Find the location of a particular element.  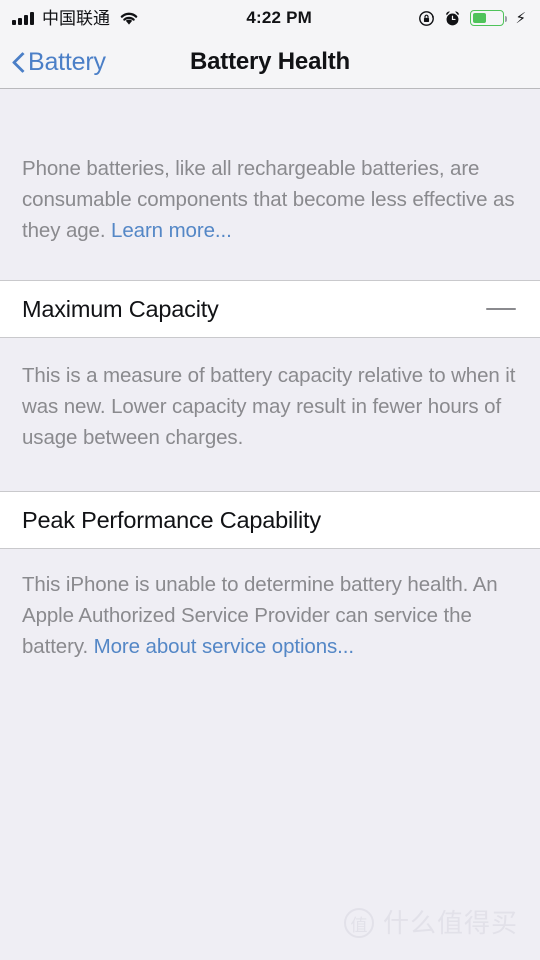

watermark: 值 什么值得买 is located at coordinates (430, 923).